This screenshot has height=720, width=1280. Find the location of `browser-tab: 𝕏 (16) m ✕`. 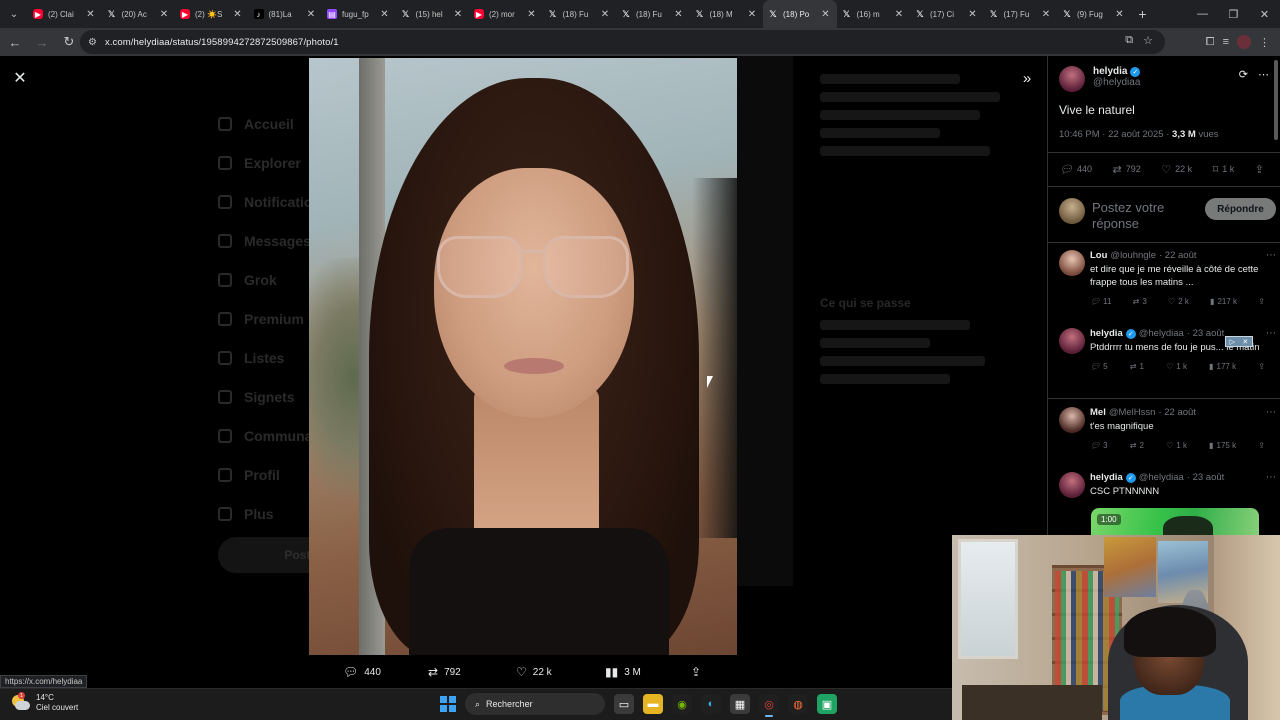

browser-tab: 𝕏 (16) m ✕ is located at coordinates (874, 14).